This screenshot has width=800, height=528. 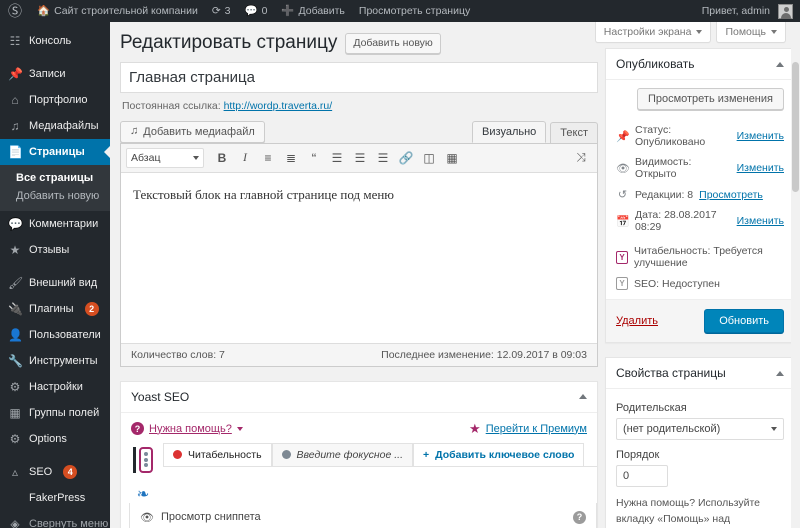 I want to click on updates-count: 3, so click(x=227, y=11).